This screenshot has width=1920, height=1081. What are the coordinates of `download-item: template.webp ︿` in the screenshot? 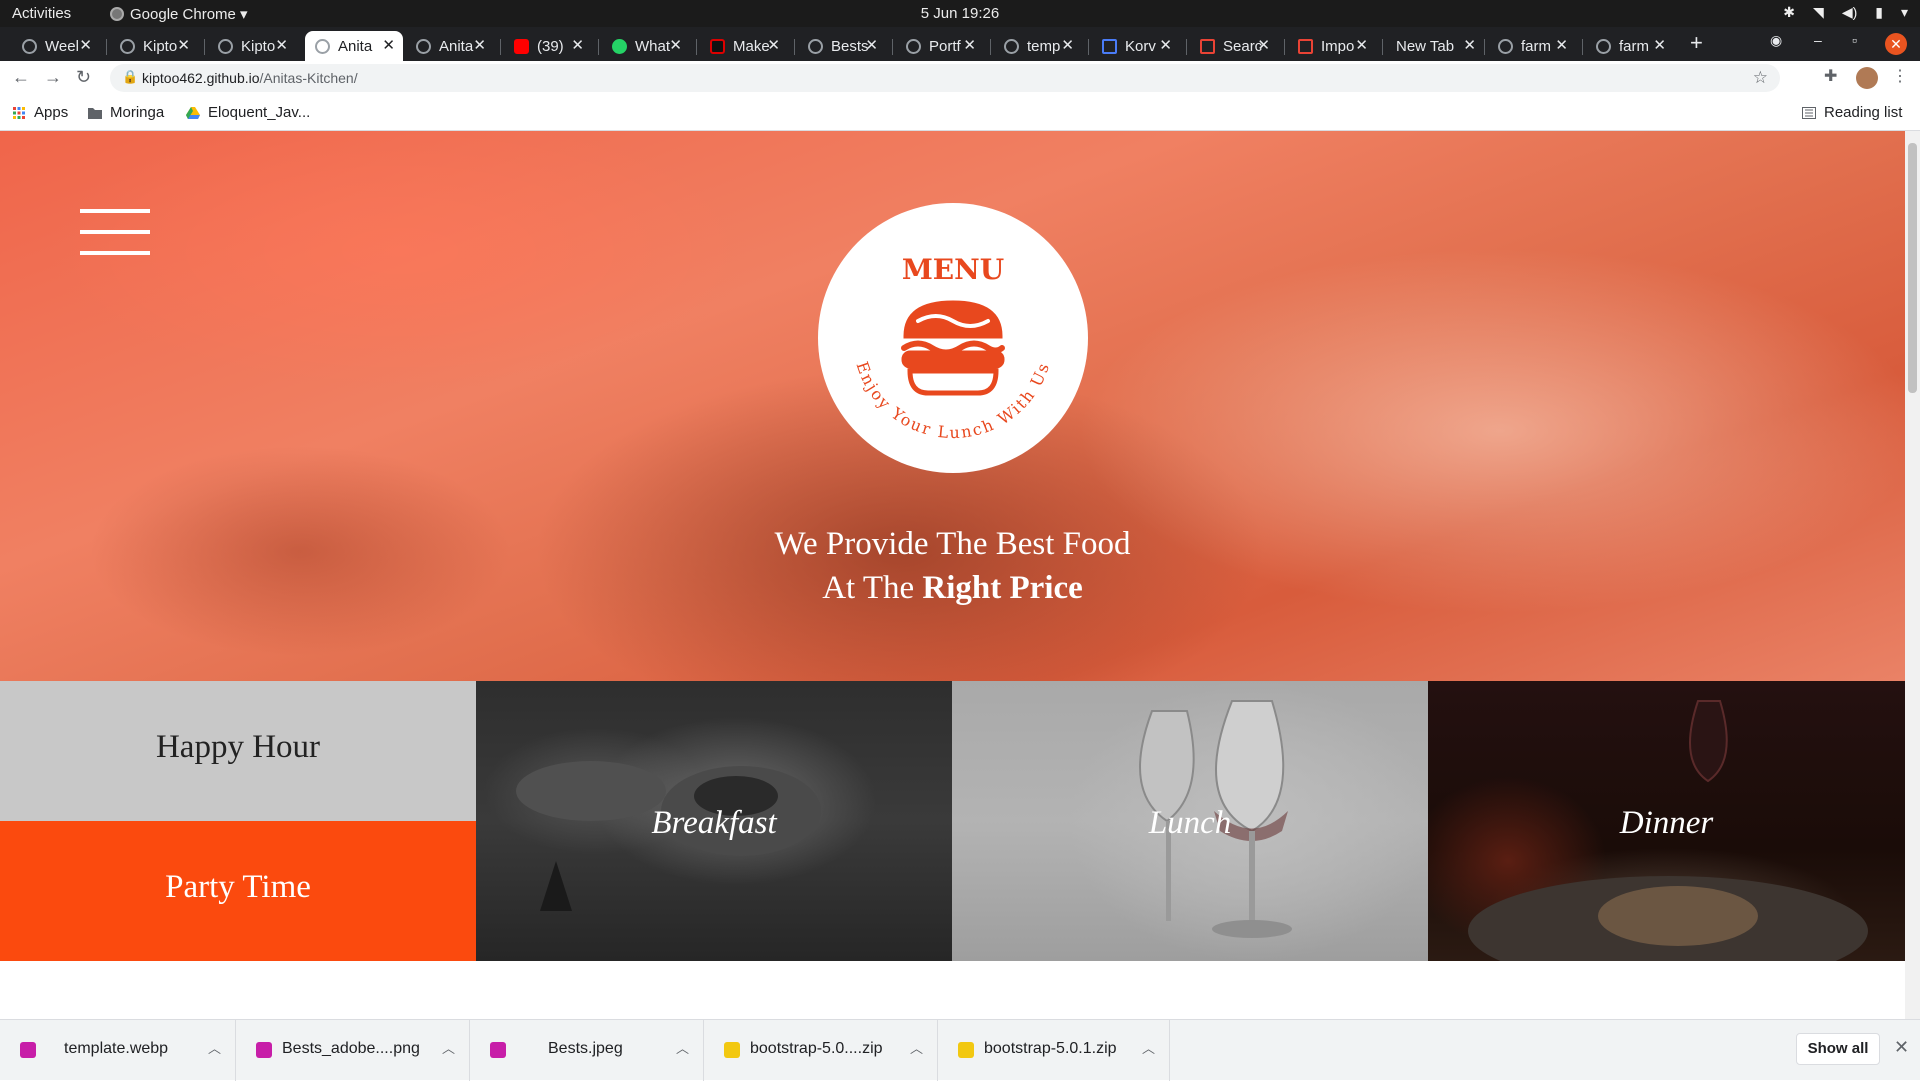 It's located at (118, 1050).